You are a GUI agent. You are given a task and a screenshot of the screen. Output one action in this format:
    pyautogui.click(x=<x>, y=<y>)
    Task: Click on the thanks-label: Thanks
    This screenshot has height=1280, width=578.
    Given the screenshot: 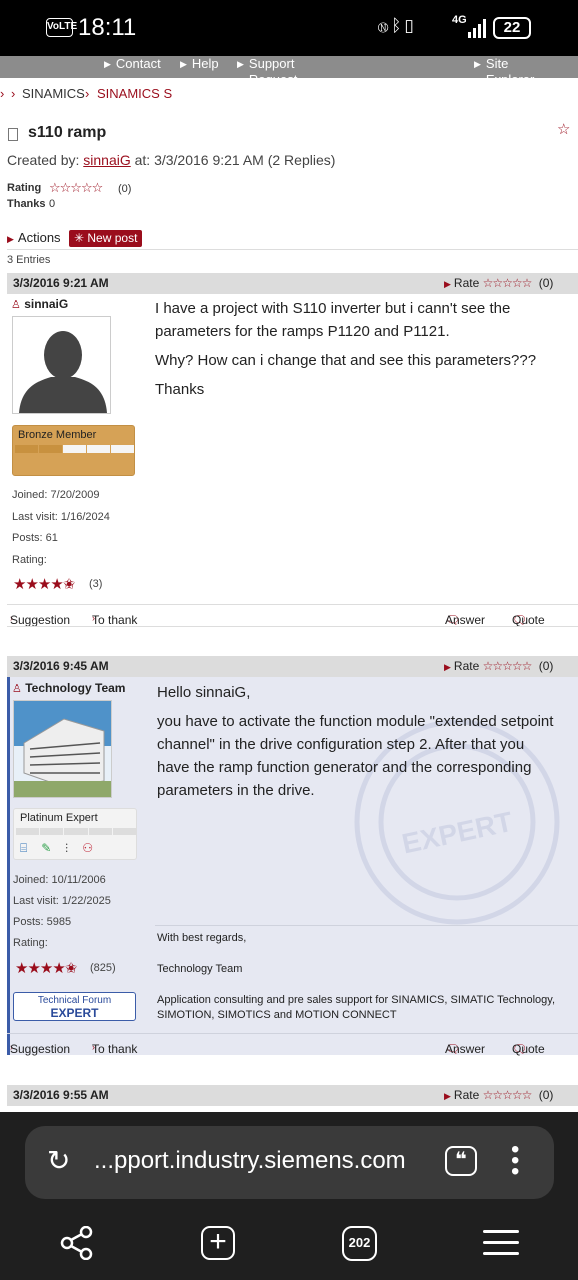 What is the action you would take?
    pyautogui.click(x=26, y=204)
    